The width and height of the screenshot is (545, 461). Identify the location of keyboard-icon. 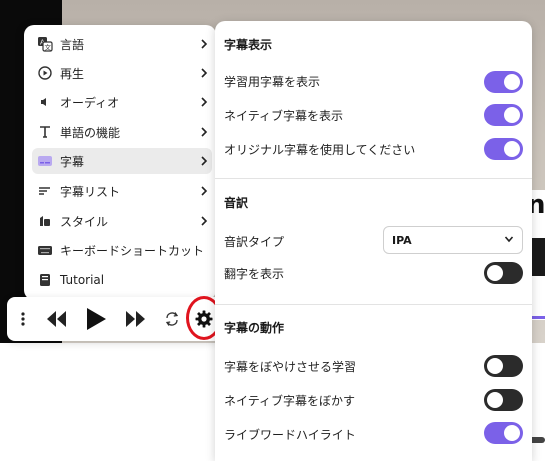
(45, 250).